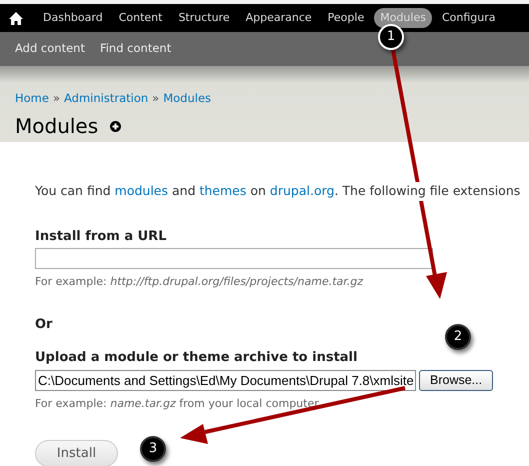 The width and height of the screenshot is (529, 466). What do you see at coordinates (279, 18) in the screenshot?
I see `toolbar-tab: Appearance` at bounding box center [279, 18].